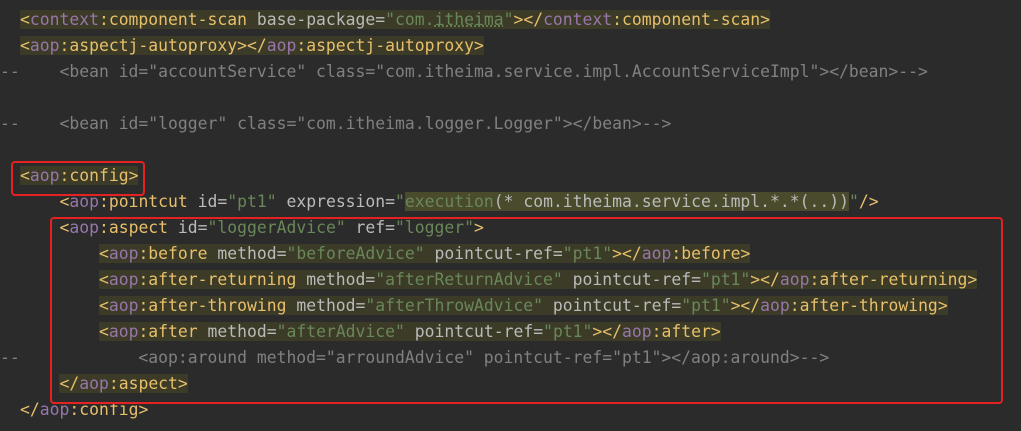 This screenshot has width=1021, height=431. What do you see at coordinates (510, 176) in the screenshot?
I see `code-line: <aop:config>` at bounding box center [510, 176].